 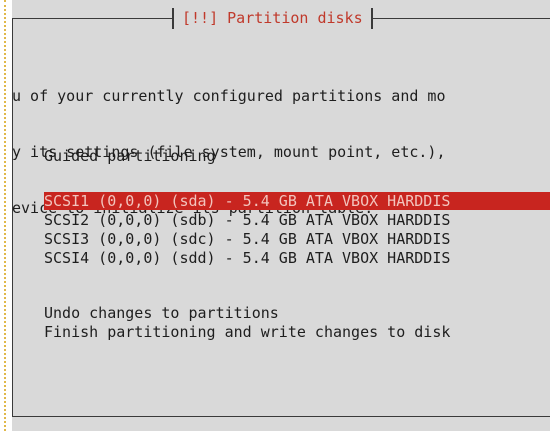 I want to click on dialog-bottom-frame, so click(x=281, y=416).